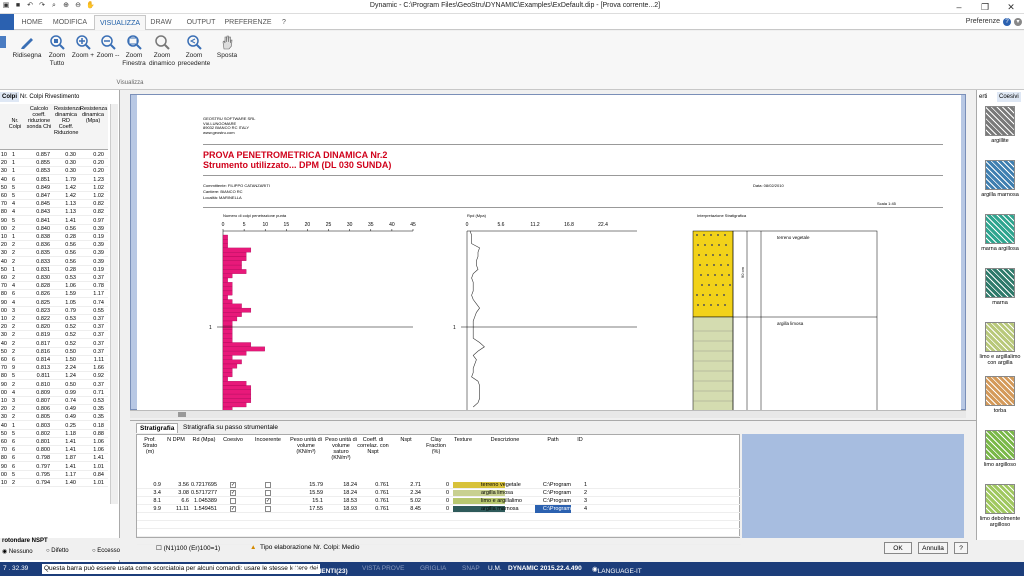 The image size is (1024, 576). Describe the element at coordinates (54, 360) in the screenshot. I see `table-row: 60 6 0.814 1.50 1.11` at that location.